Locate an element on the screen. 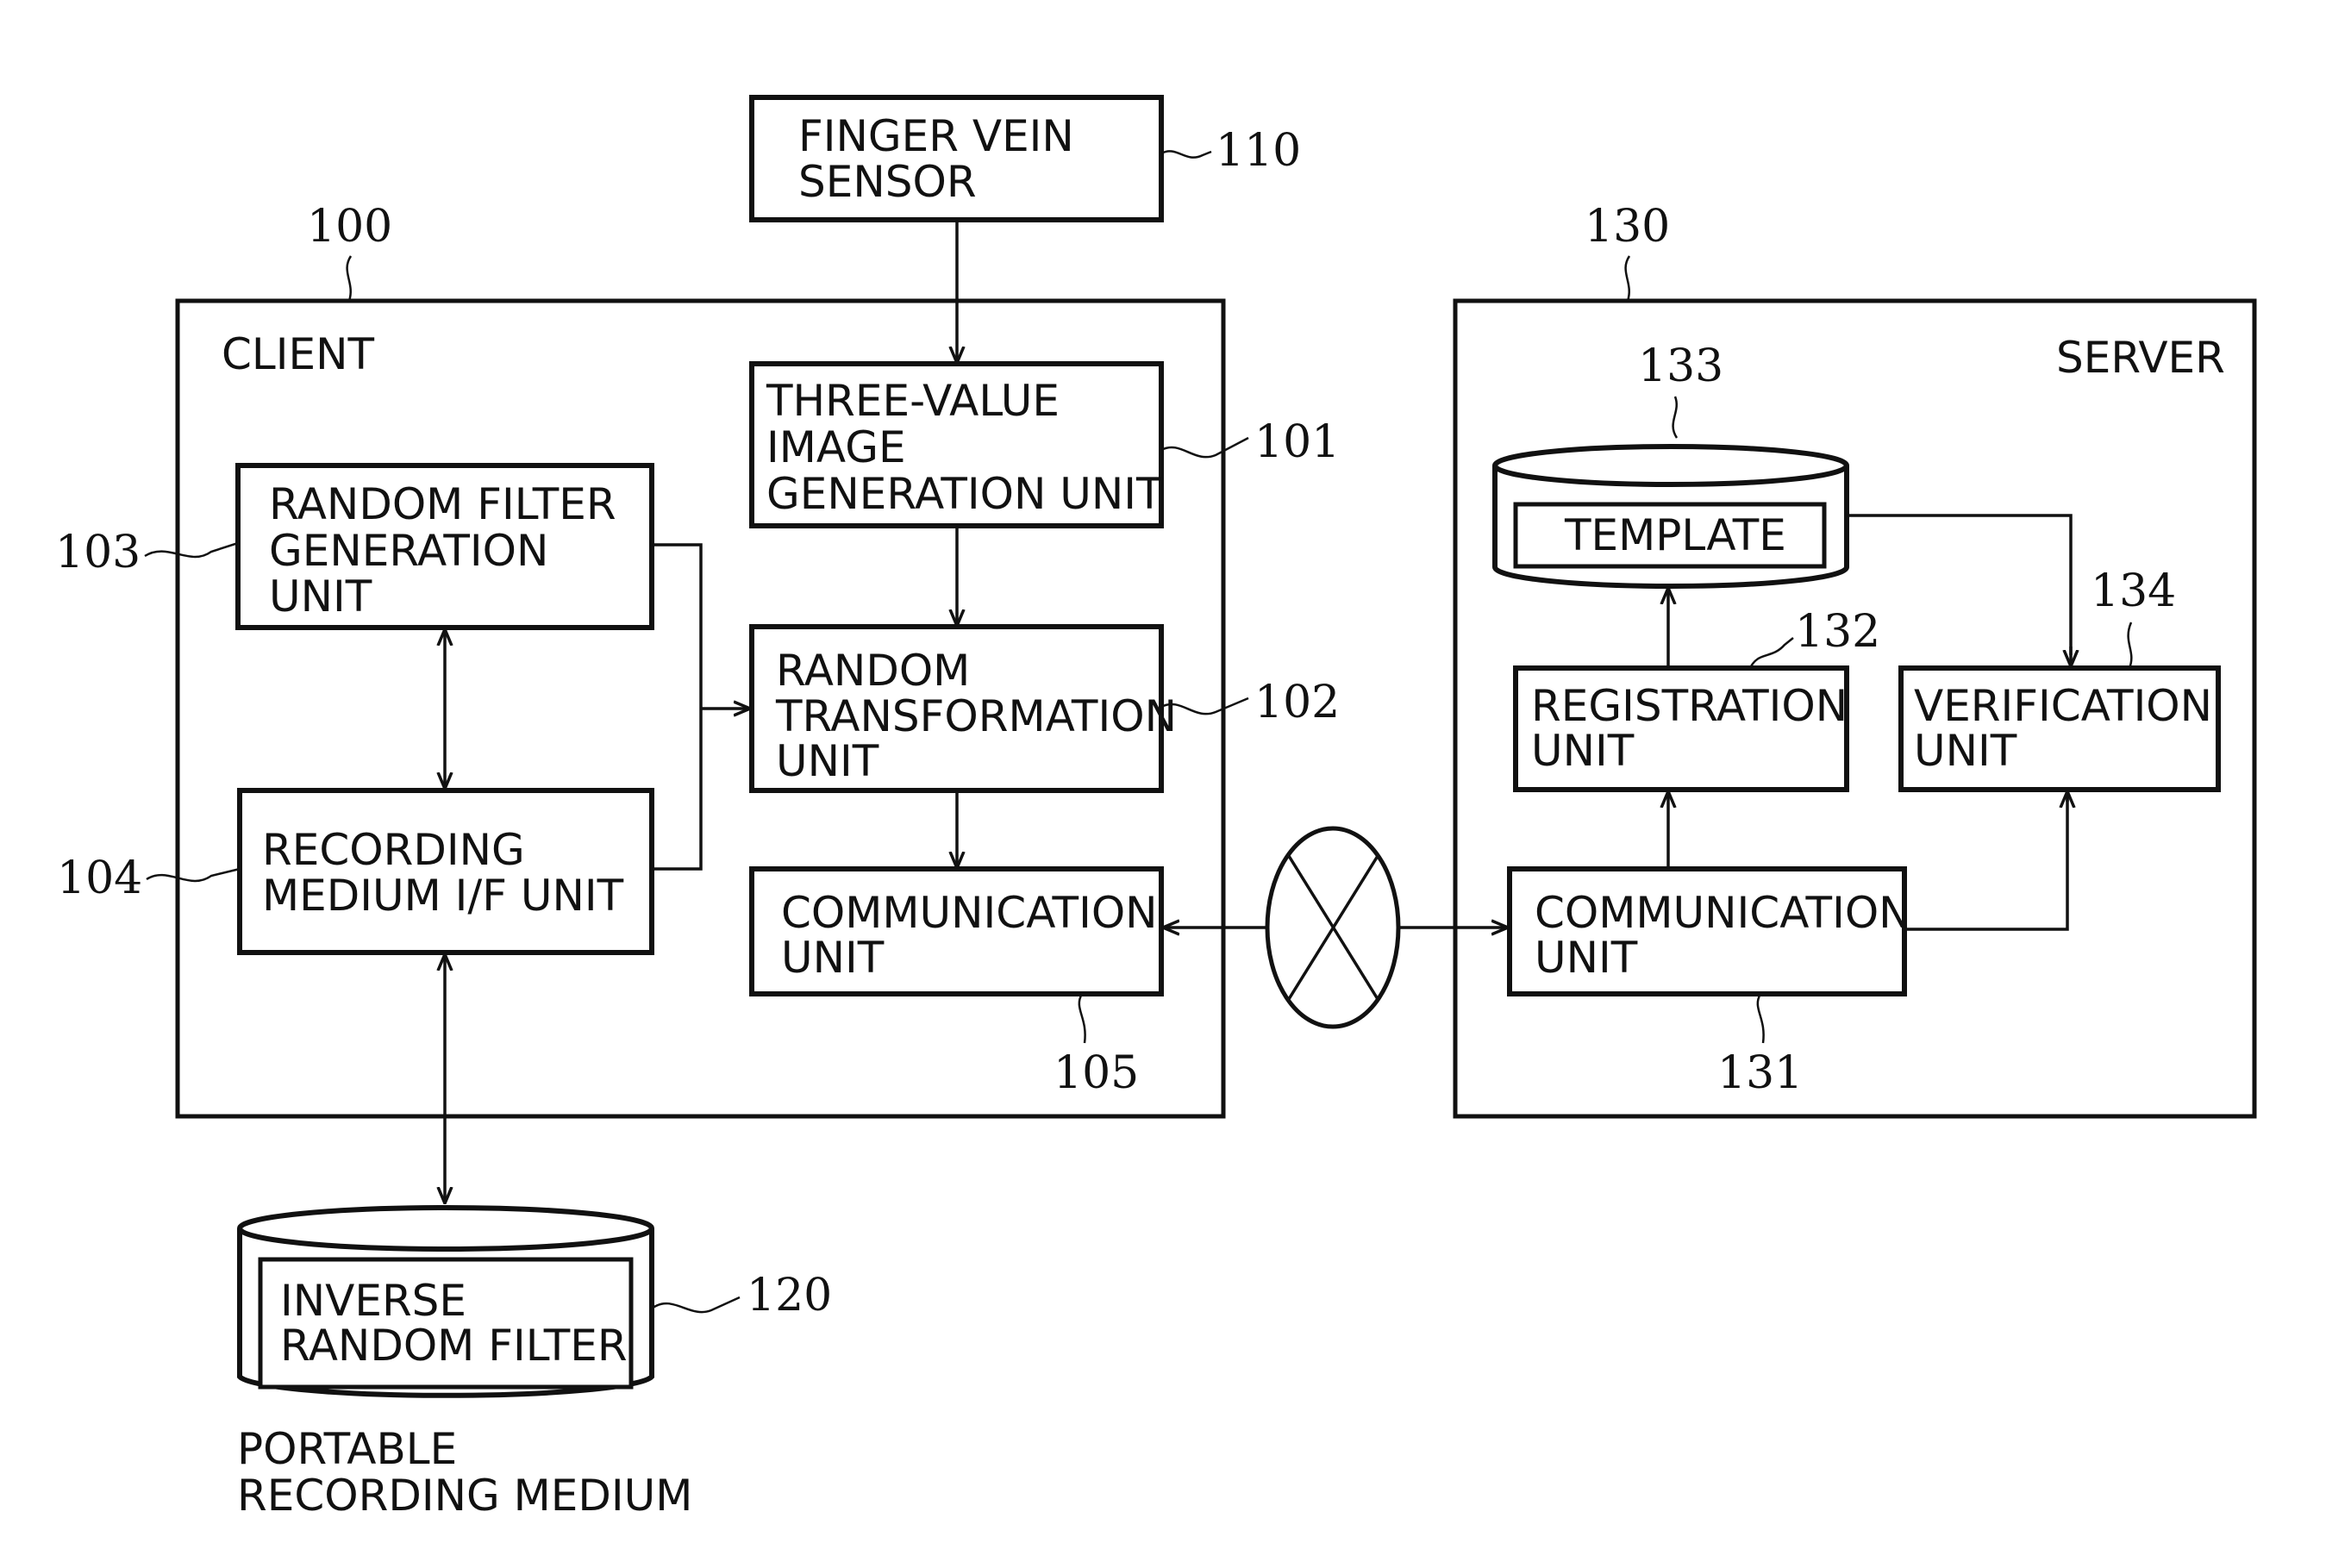 This screenshot has height=1568, width=2351. three-value-line-3: GENERATION UNIT is located at coordinates (965, 494).